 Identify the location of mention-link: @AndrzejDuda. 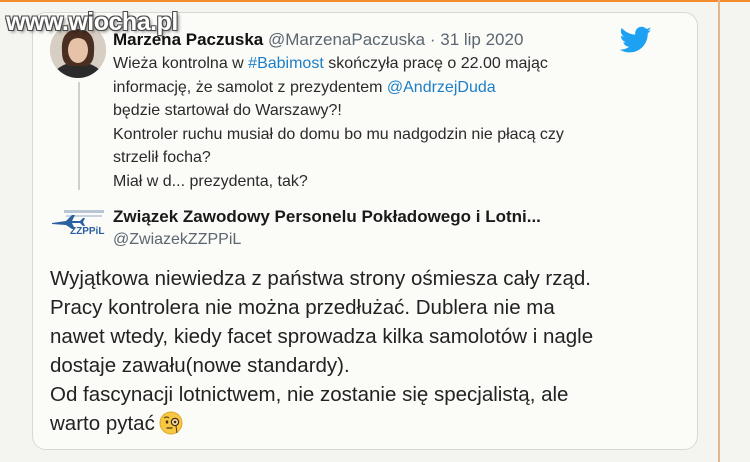
(441, 87).